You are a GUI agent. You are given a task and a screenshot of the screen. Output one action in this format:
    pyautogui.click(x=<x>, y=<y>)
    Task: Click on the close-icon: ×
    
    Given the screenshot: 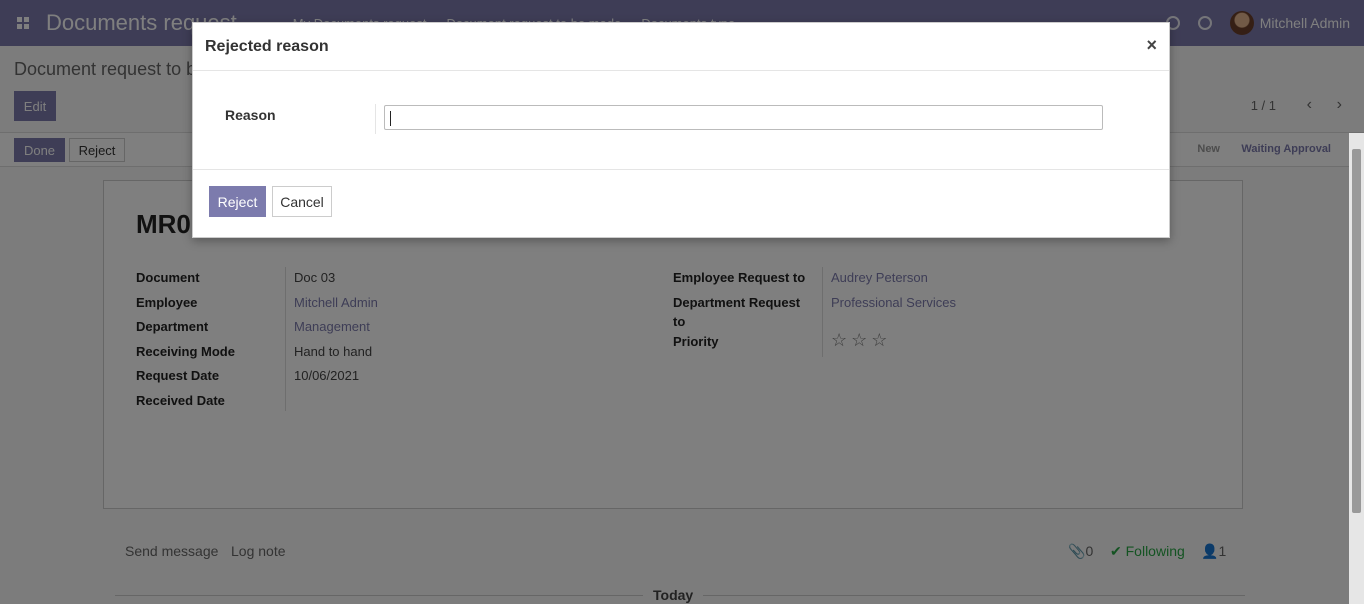 What is the action you would take?
    pyautogui.click(x=1151, y=45)
    